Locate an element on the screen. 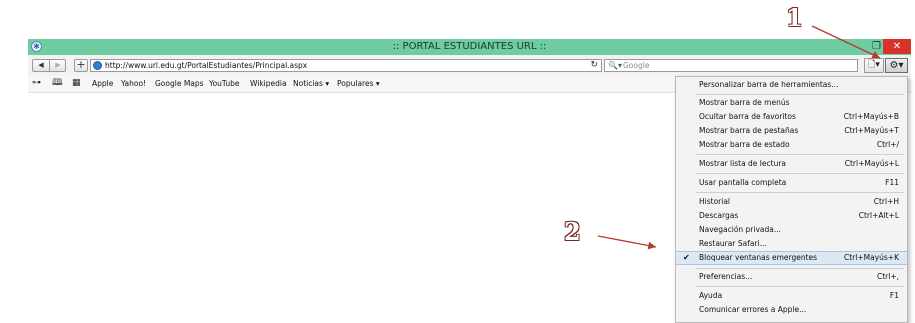 The width and height of the screenshot is (915, 323). annotation-step-1: 1 is located at coordinates (794, 17).